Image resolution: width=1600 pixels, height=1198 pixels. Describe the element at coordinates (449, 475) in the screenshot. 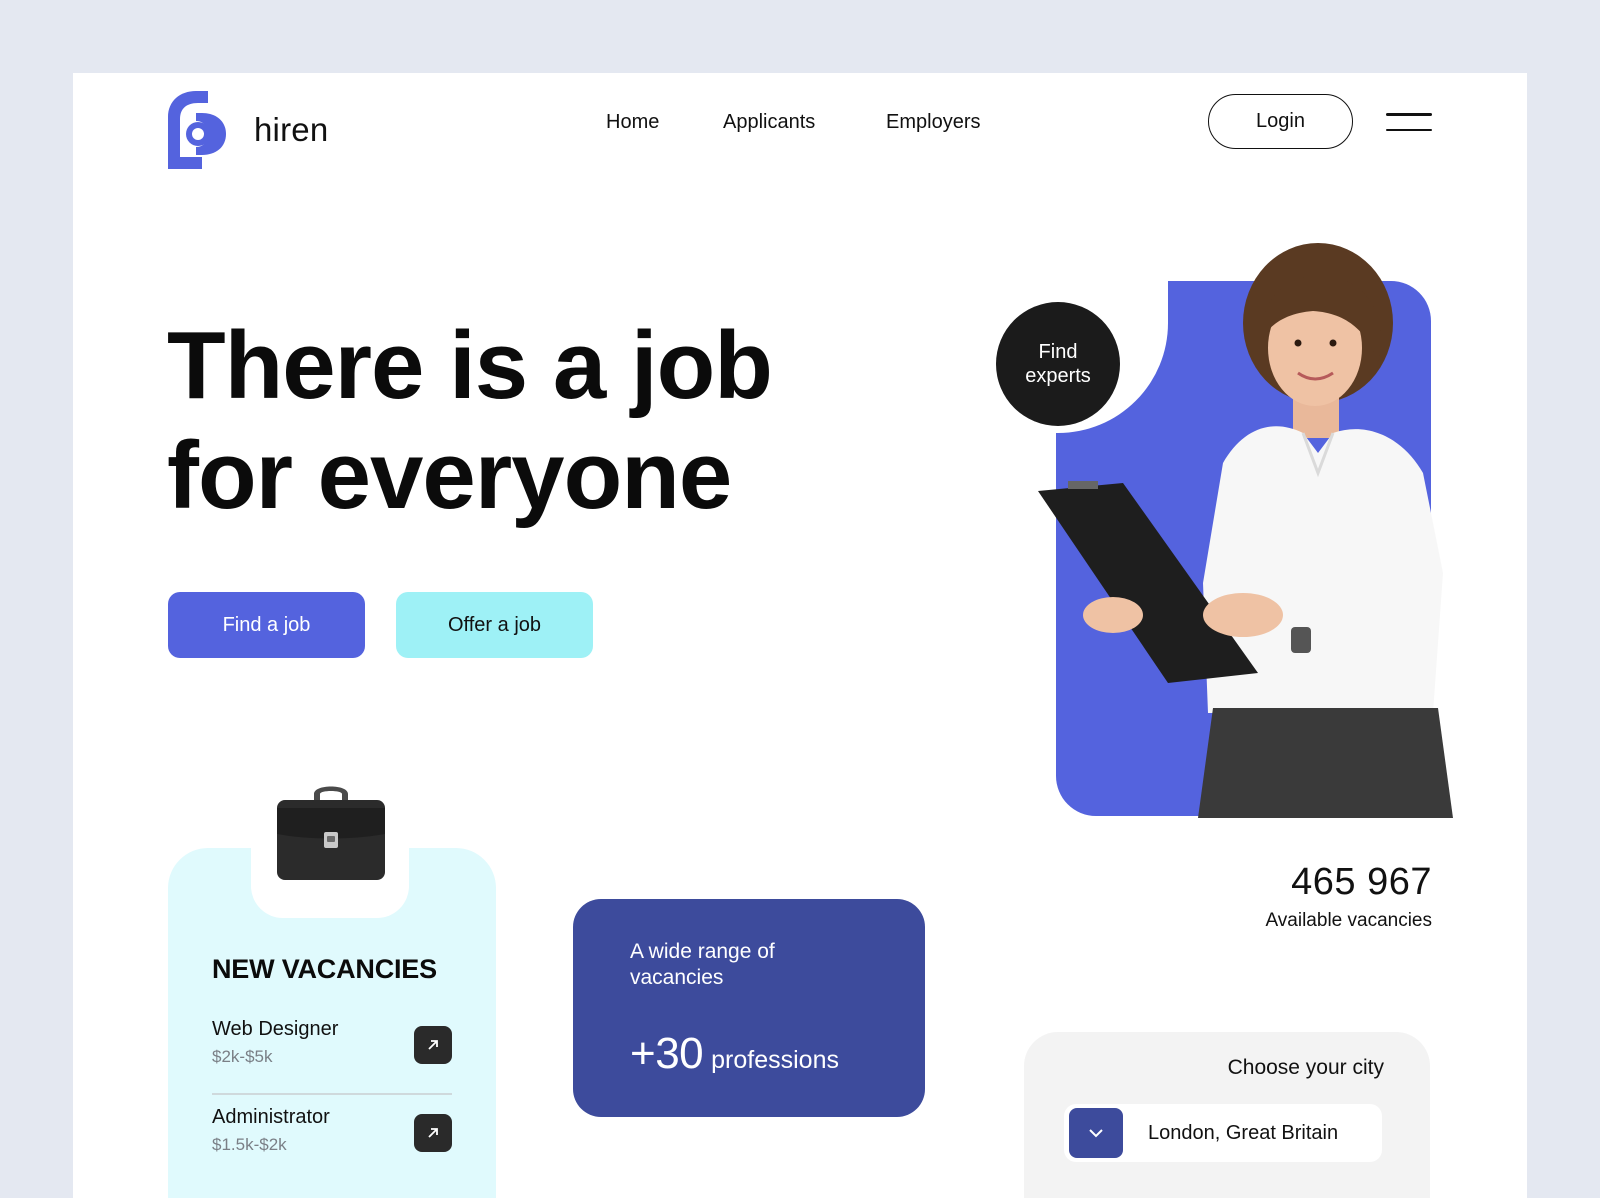

I see `hero-title-line: for everyone` at that location.